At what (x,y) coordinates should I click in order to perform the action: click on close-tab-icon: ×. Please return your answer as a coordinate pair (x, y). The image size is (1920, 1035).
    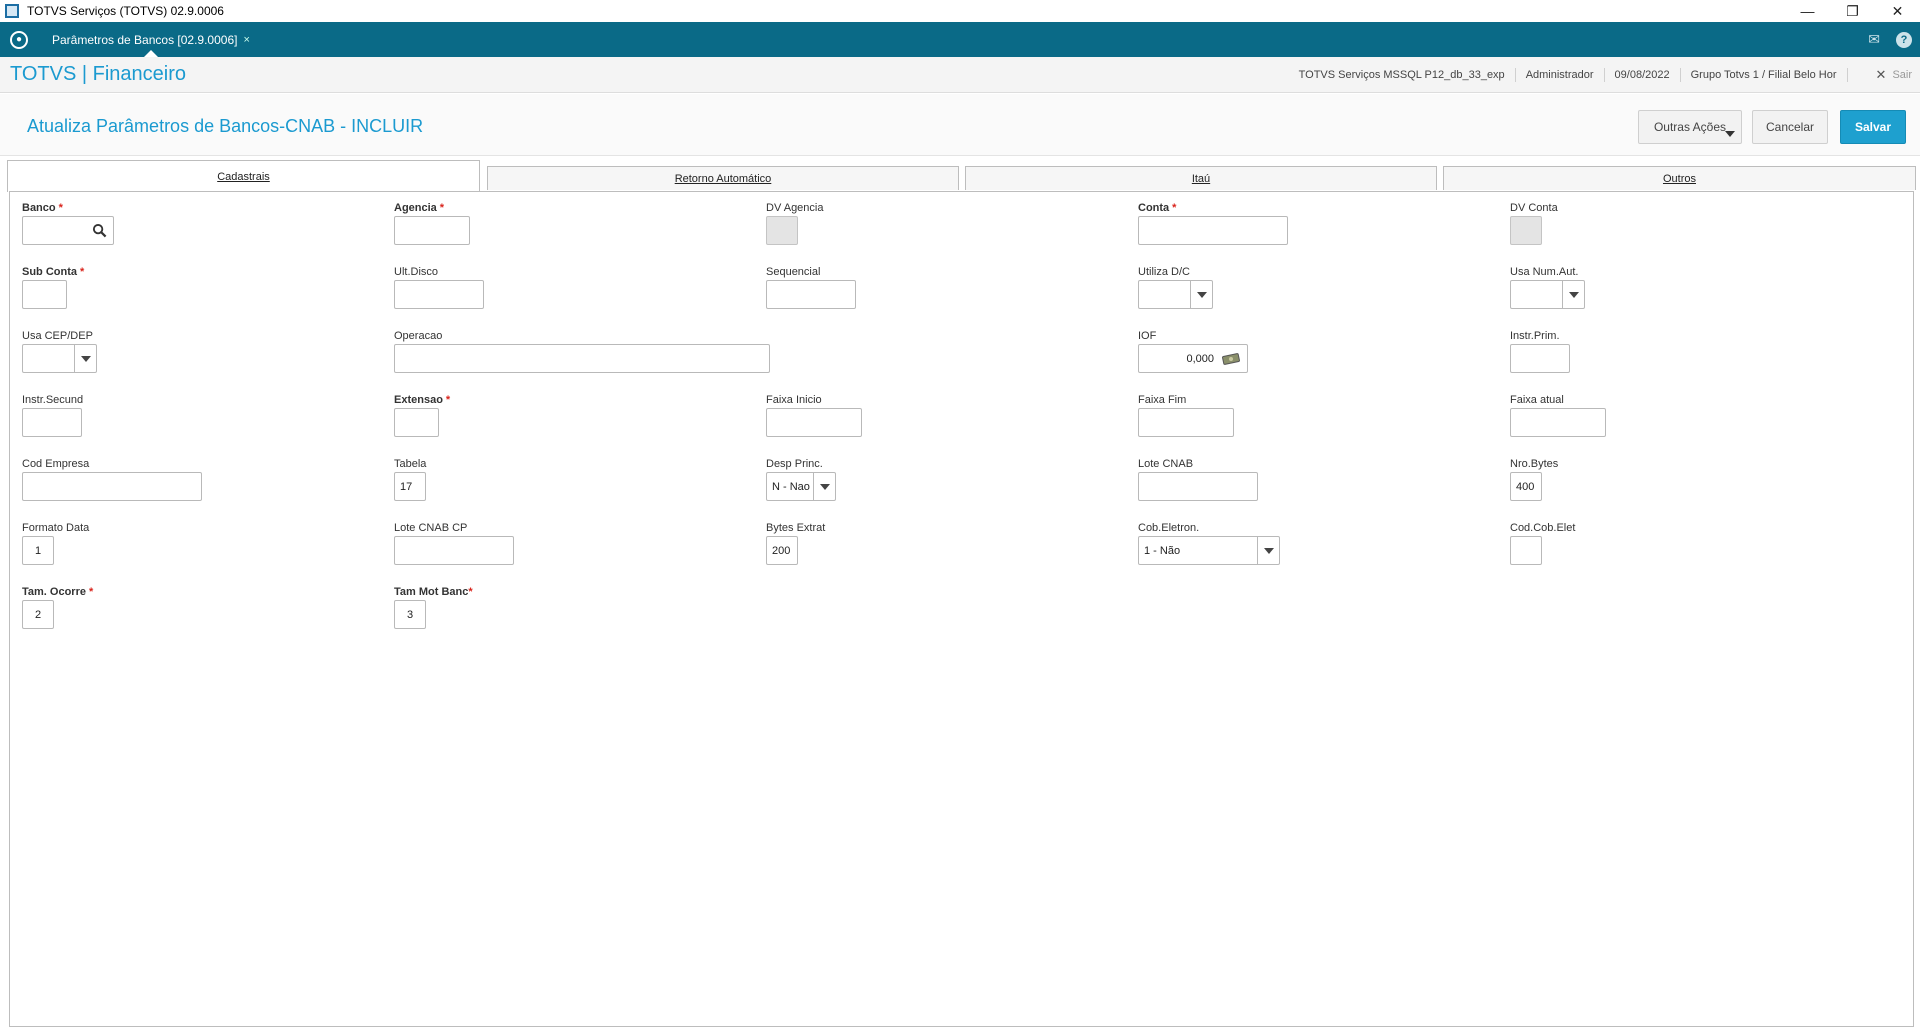
    Looking at the image, I should click on (246, 40).